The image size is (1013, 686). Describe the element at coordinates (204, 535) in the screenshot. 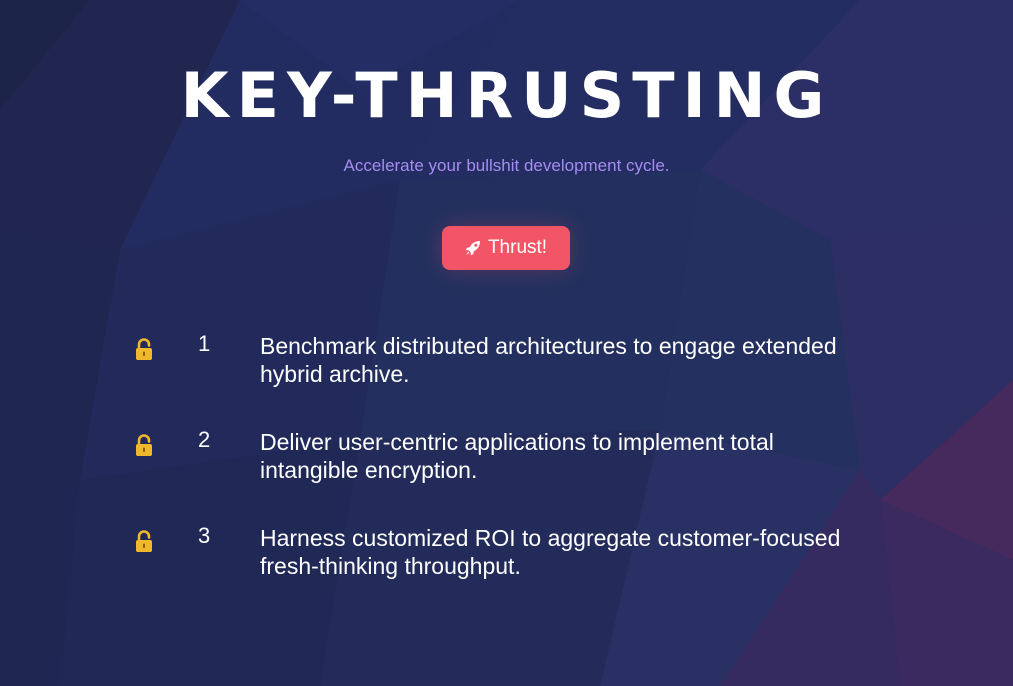

I see `item-number: 3` at that location.